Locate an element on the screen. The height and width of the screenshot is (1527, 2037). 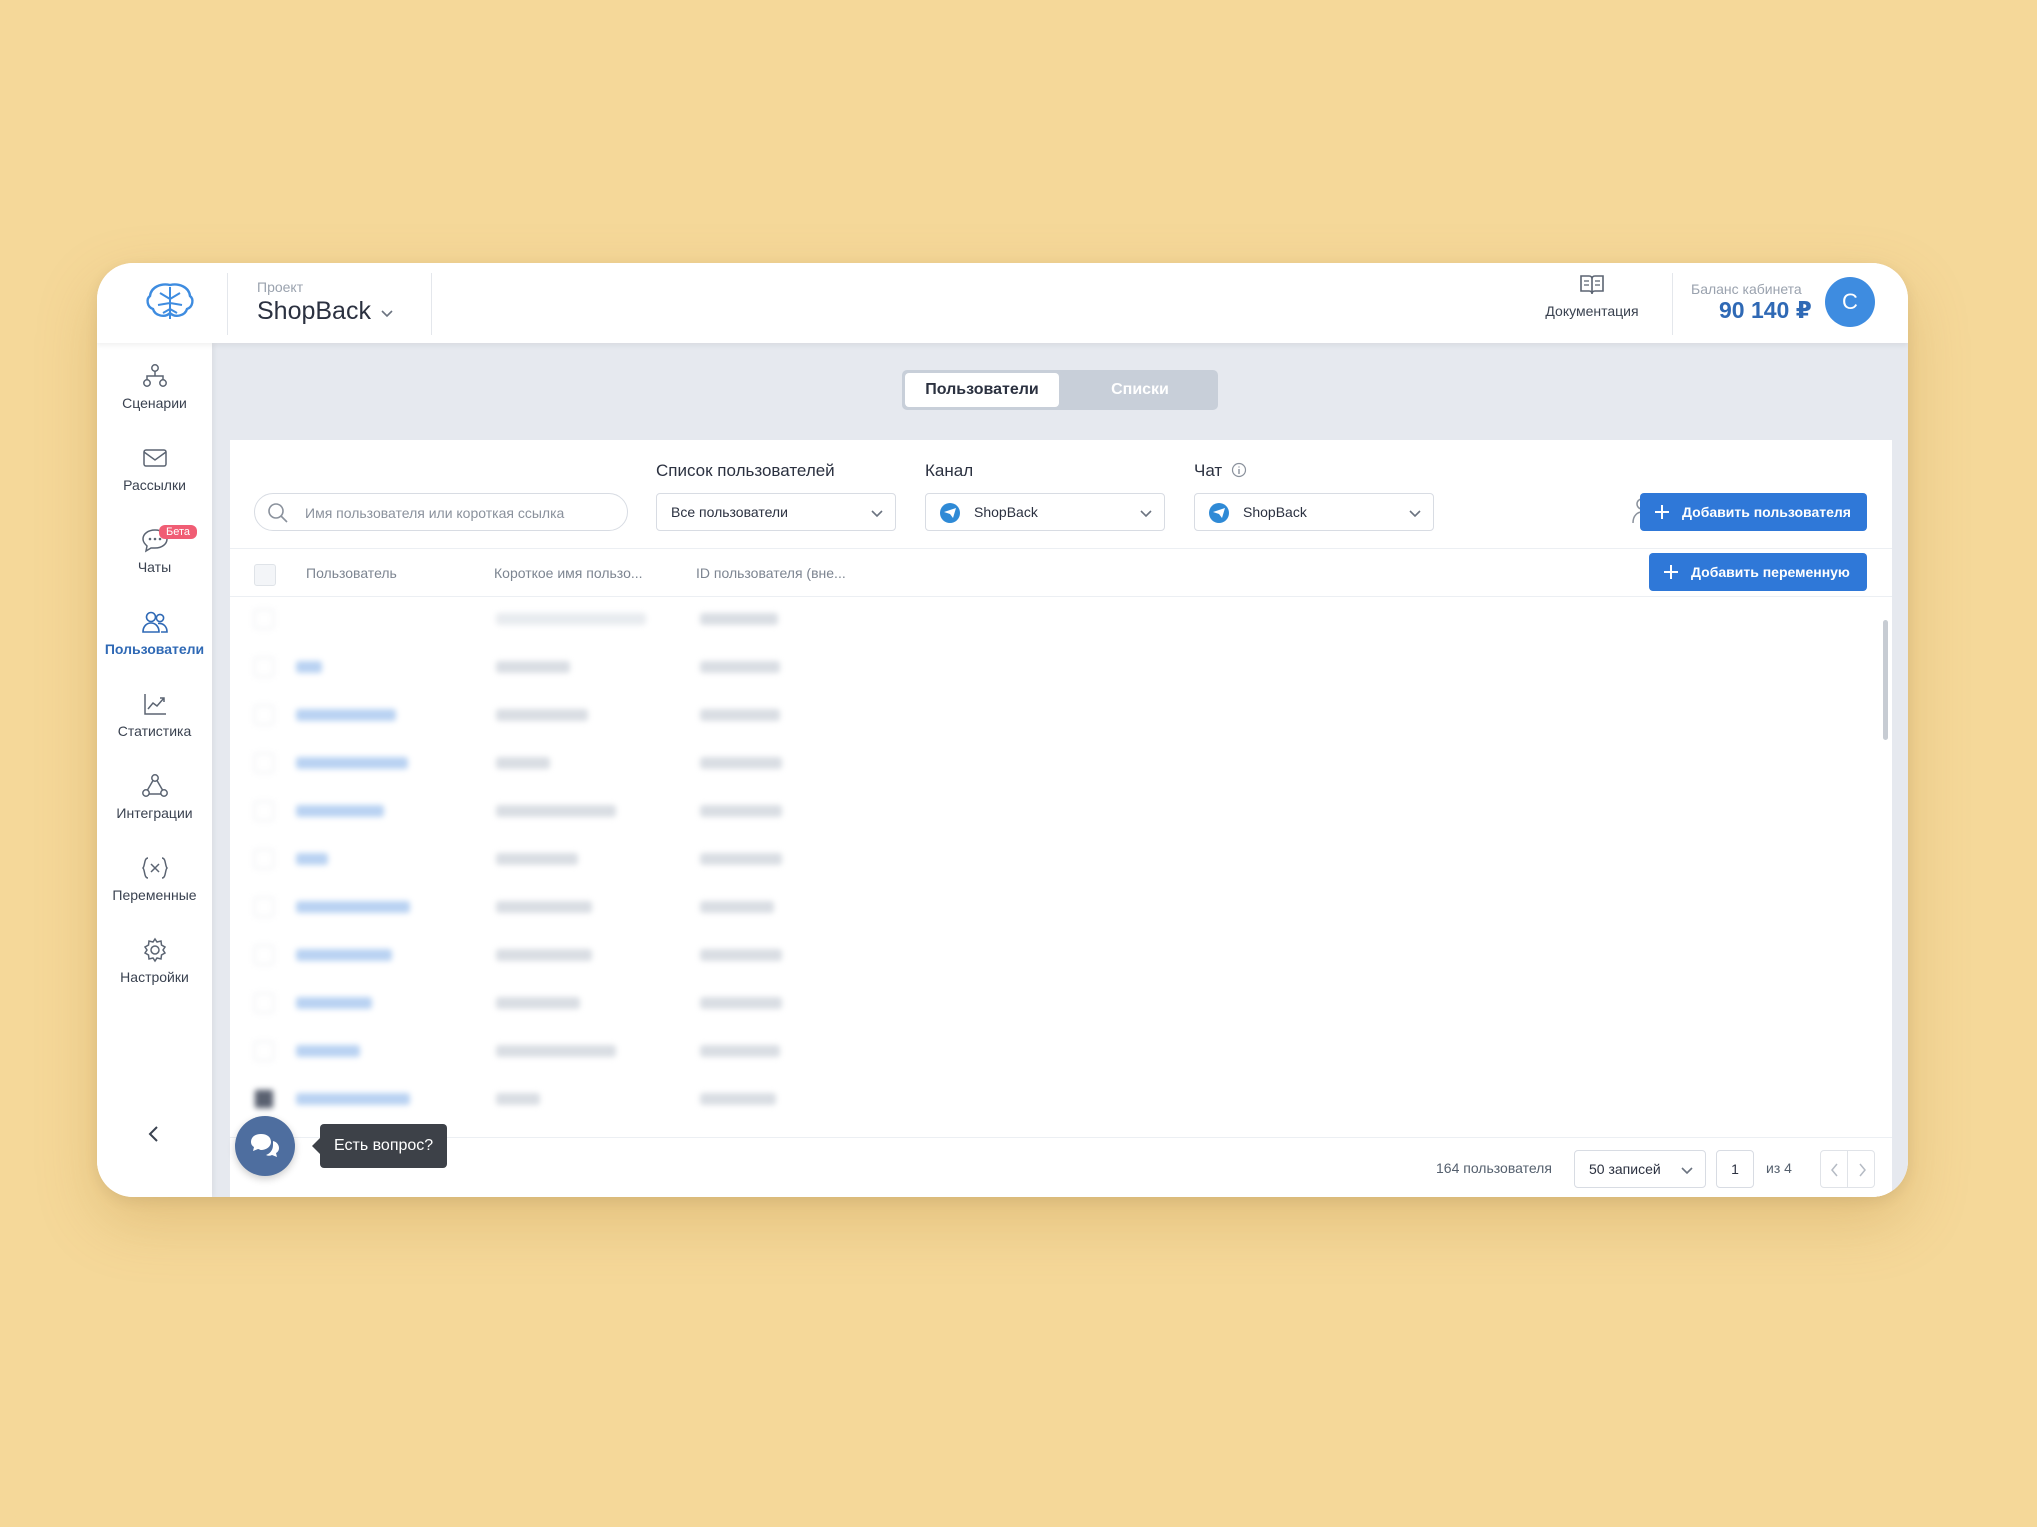
balance-value: 90 140 ₽ is located at coordinates (1765, 310).